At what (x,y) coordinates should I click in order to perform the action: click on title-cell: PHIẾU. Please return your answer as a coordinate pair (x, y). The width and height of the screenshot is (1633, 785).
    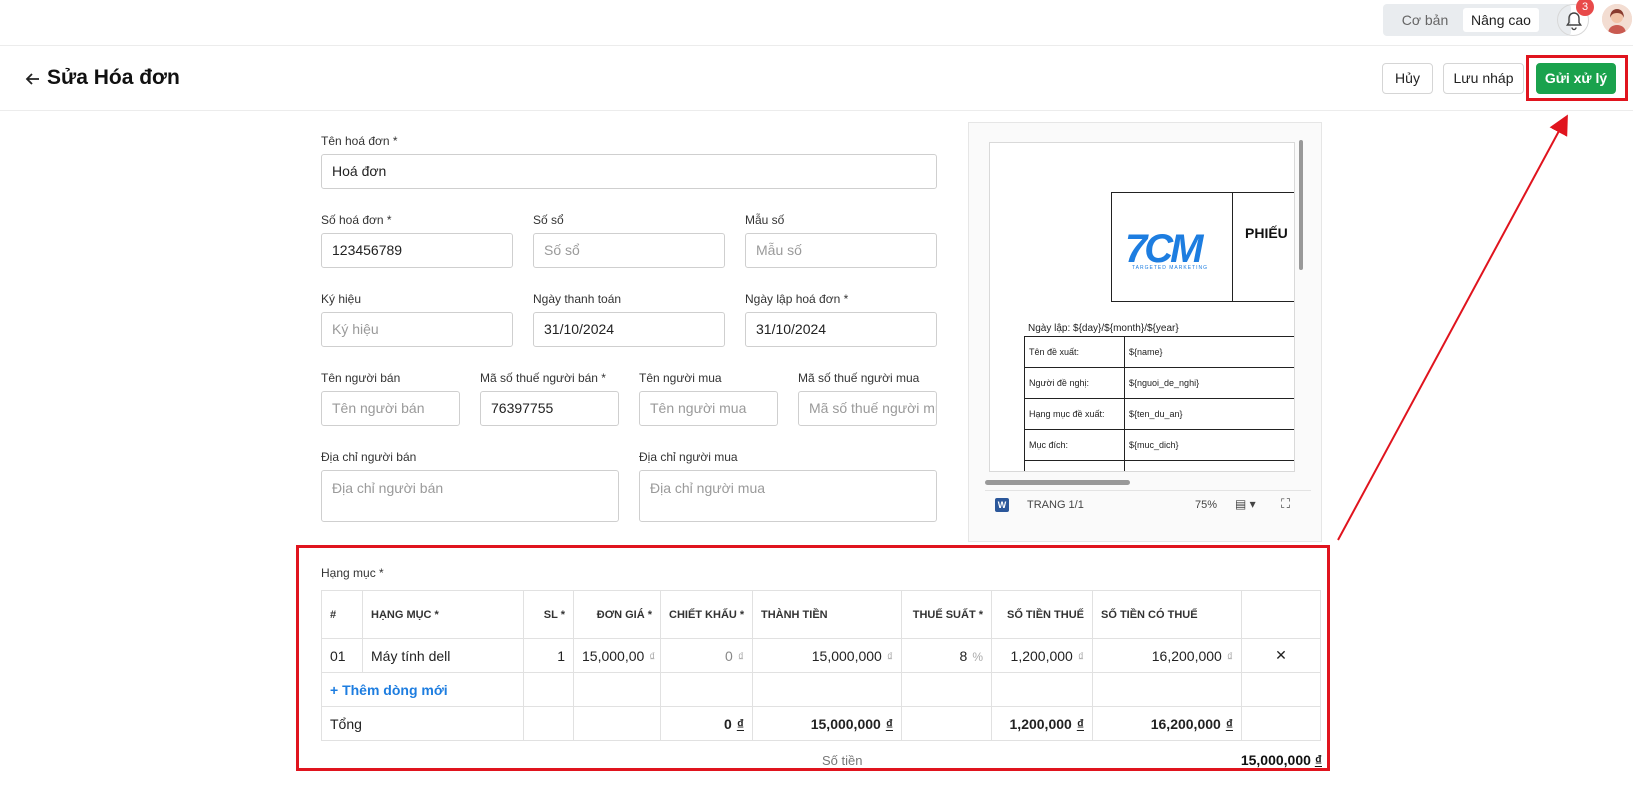
    Looking at the image, I should click on (1263, 247).